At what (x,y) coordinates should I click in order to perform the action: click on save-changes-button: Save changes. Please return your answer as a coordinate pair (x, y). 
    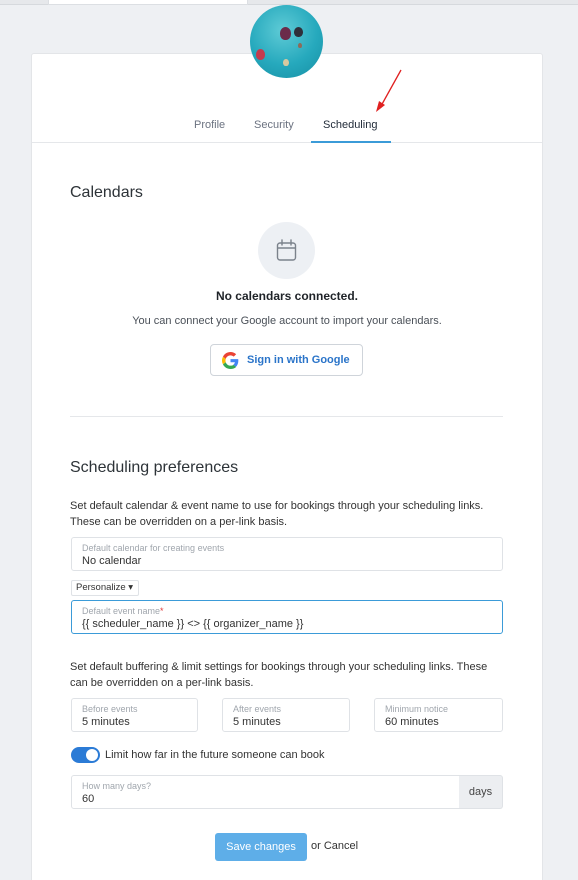
    Looking at the image, I should click on (261, 847).